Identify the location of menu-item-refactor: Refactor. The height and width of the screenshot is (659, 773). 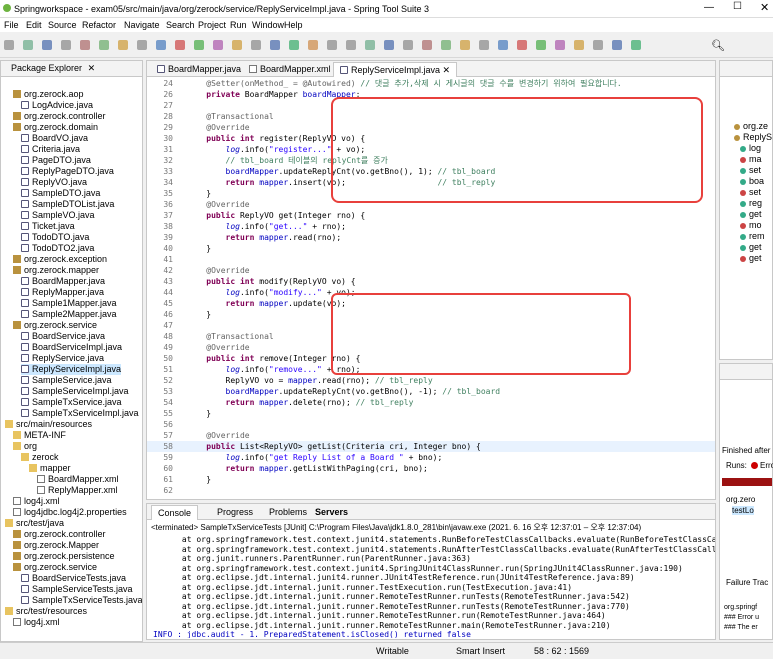
(99, 25).